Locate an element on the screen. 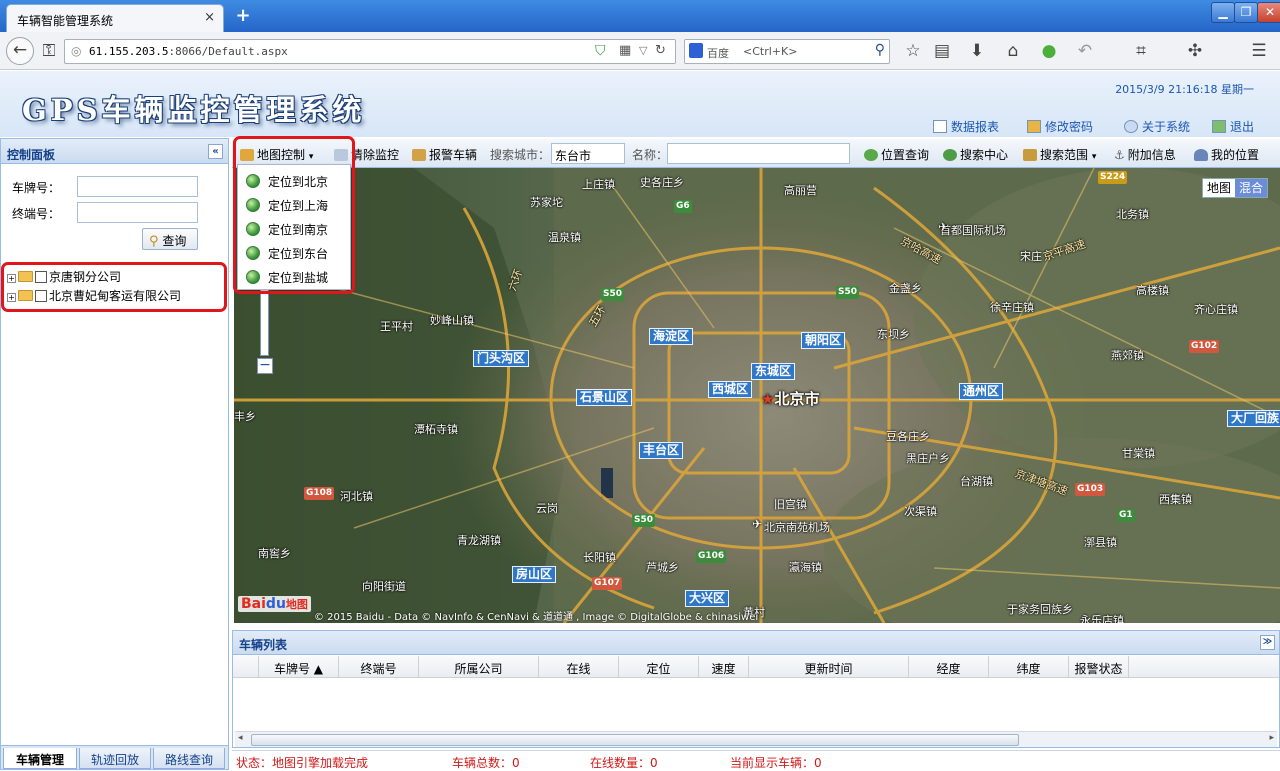 The width and height of the screenshot is (1280, 771). place-label: 首都国际机场 is located at coordinates (973, 230).